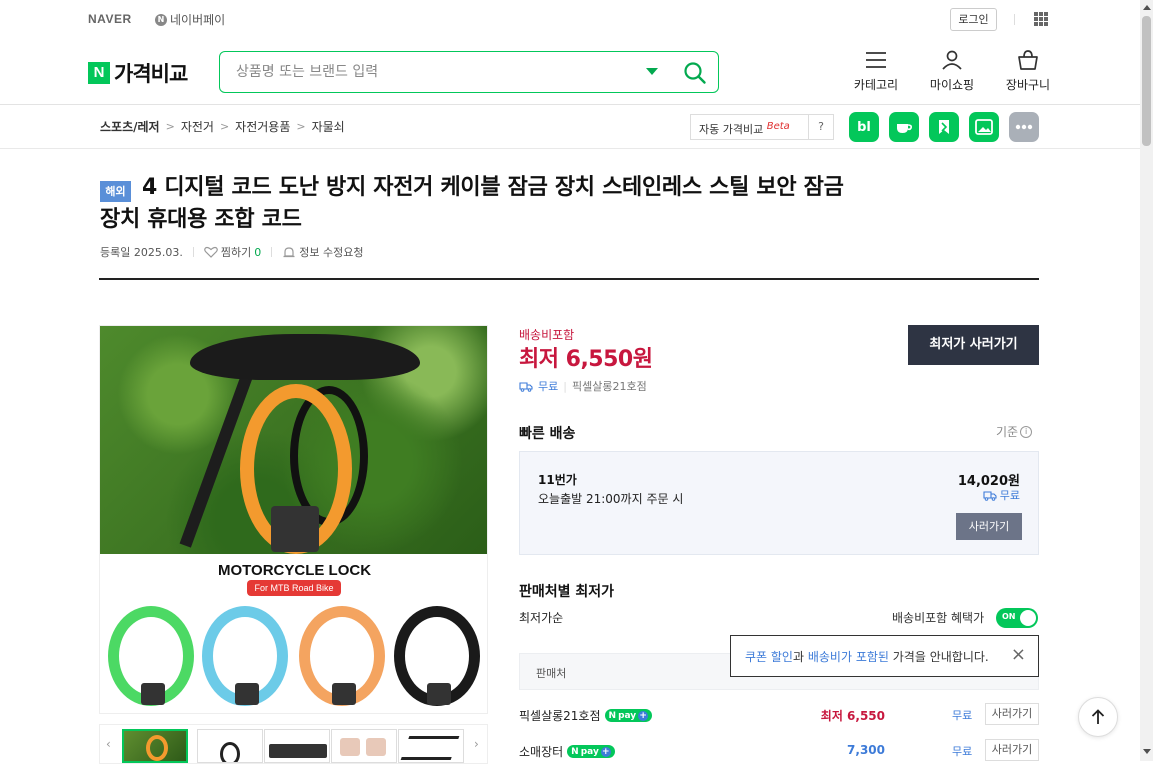 The height and width of the screenshot is (766, 1153). Describe the element at coordinates (984, 127) in the screenshot. I see `gallery-shortcut-icon` at that location.